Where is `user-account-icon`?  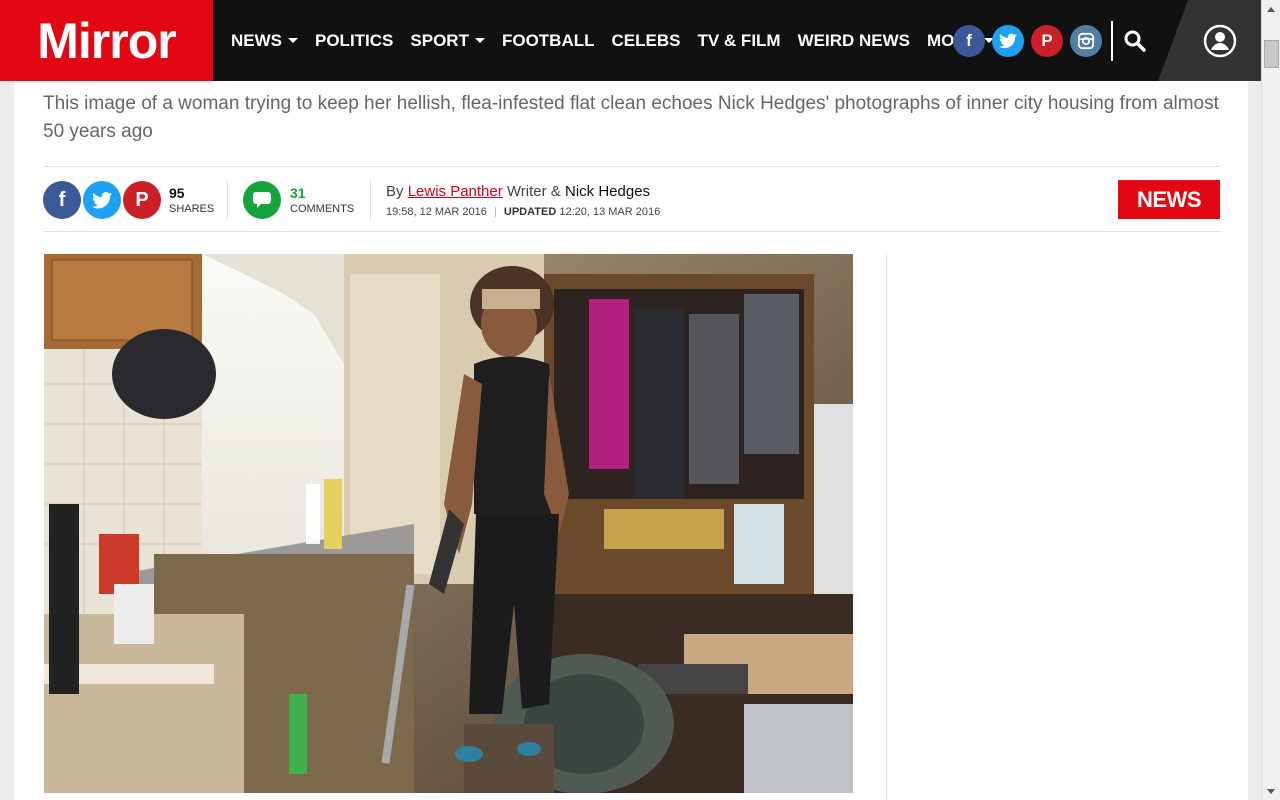 user-account-icon is located at coordinates (1220, 41).